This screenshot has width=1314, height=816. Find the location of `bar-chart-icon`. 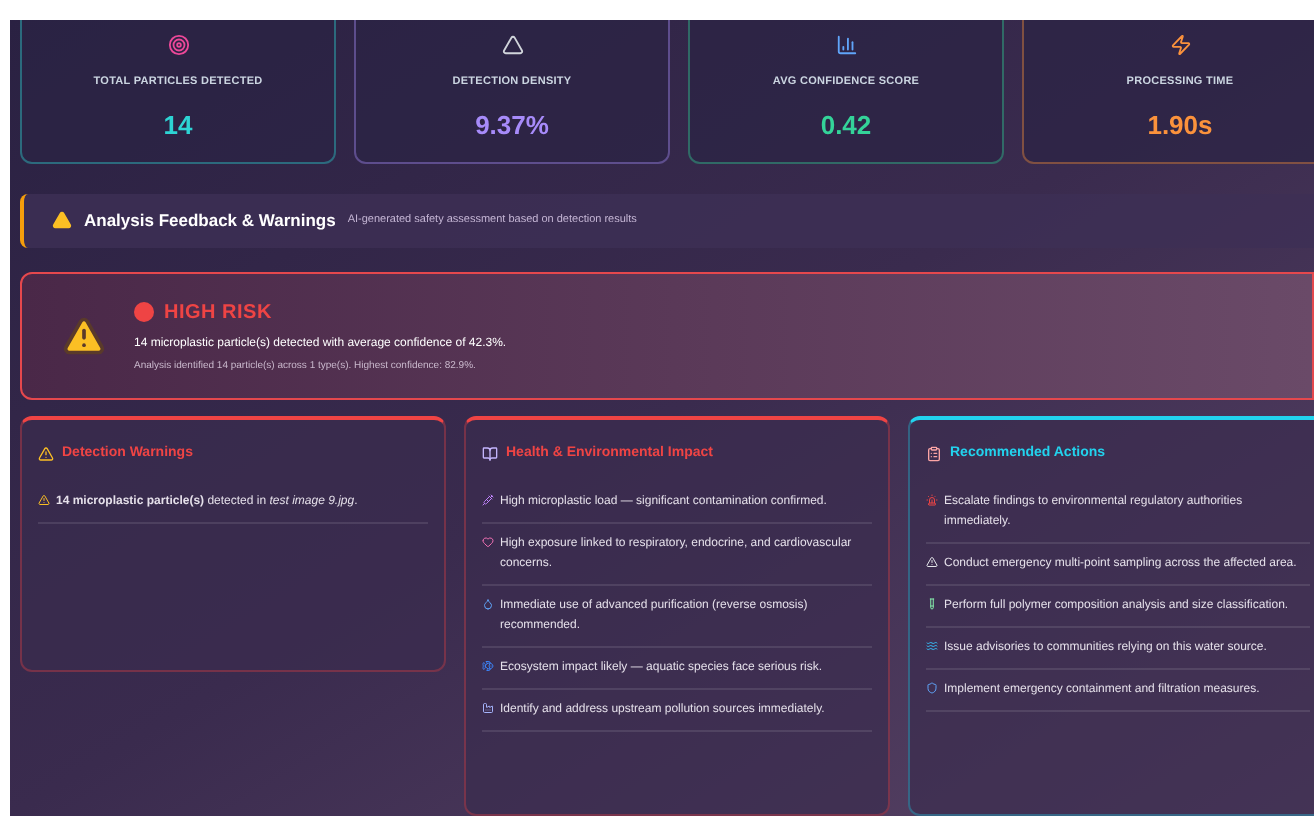

bar-chart-icon is located at coordinates (846, 45).